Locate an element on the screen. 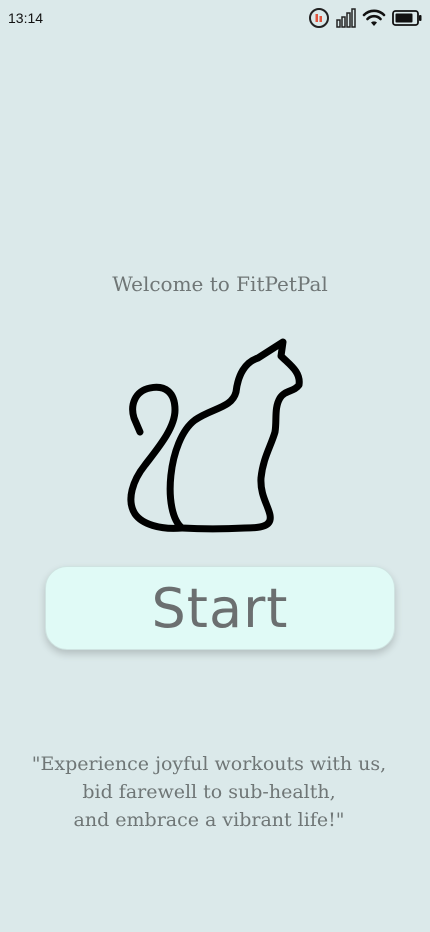 Image resolution: width=430 pixels, height=932 pixels. quote-line-1: "Experience joyful workouts with us, is located at coordinates (209, 764).